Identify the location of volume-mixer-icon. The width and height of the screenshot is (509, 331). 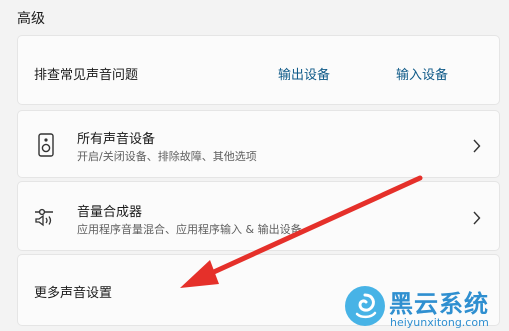
(47, 217).